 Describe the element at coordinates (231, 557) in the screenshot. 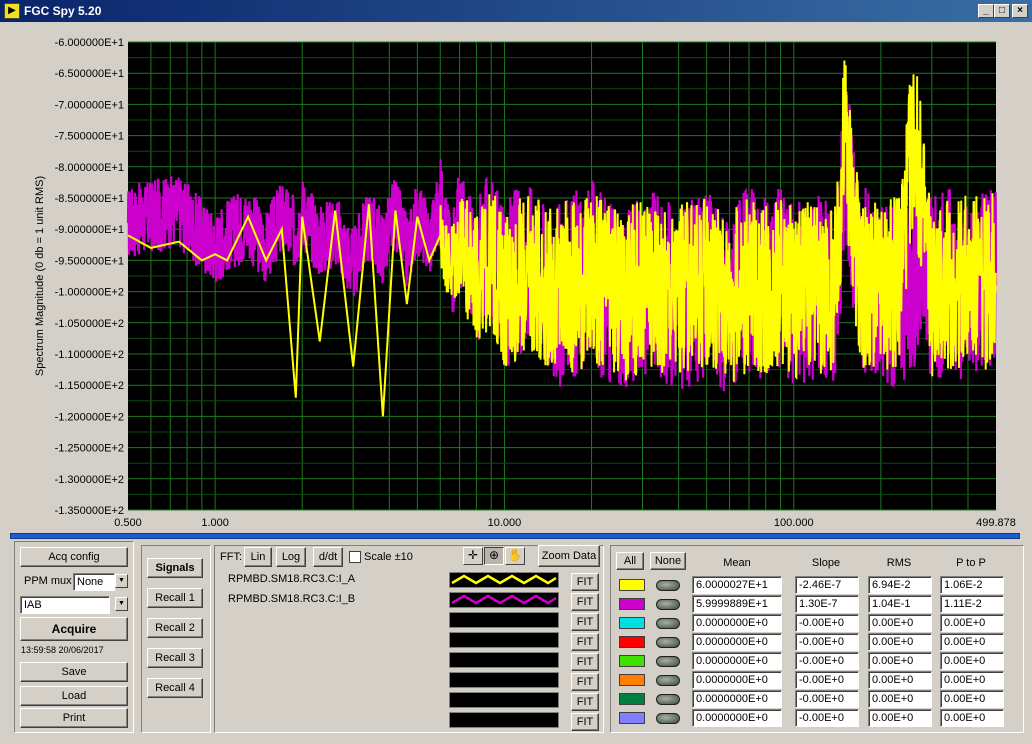

I see `fft-label: FFT:` at that location.